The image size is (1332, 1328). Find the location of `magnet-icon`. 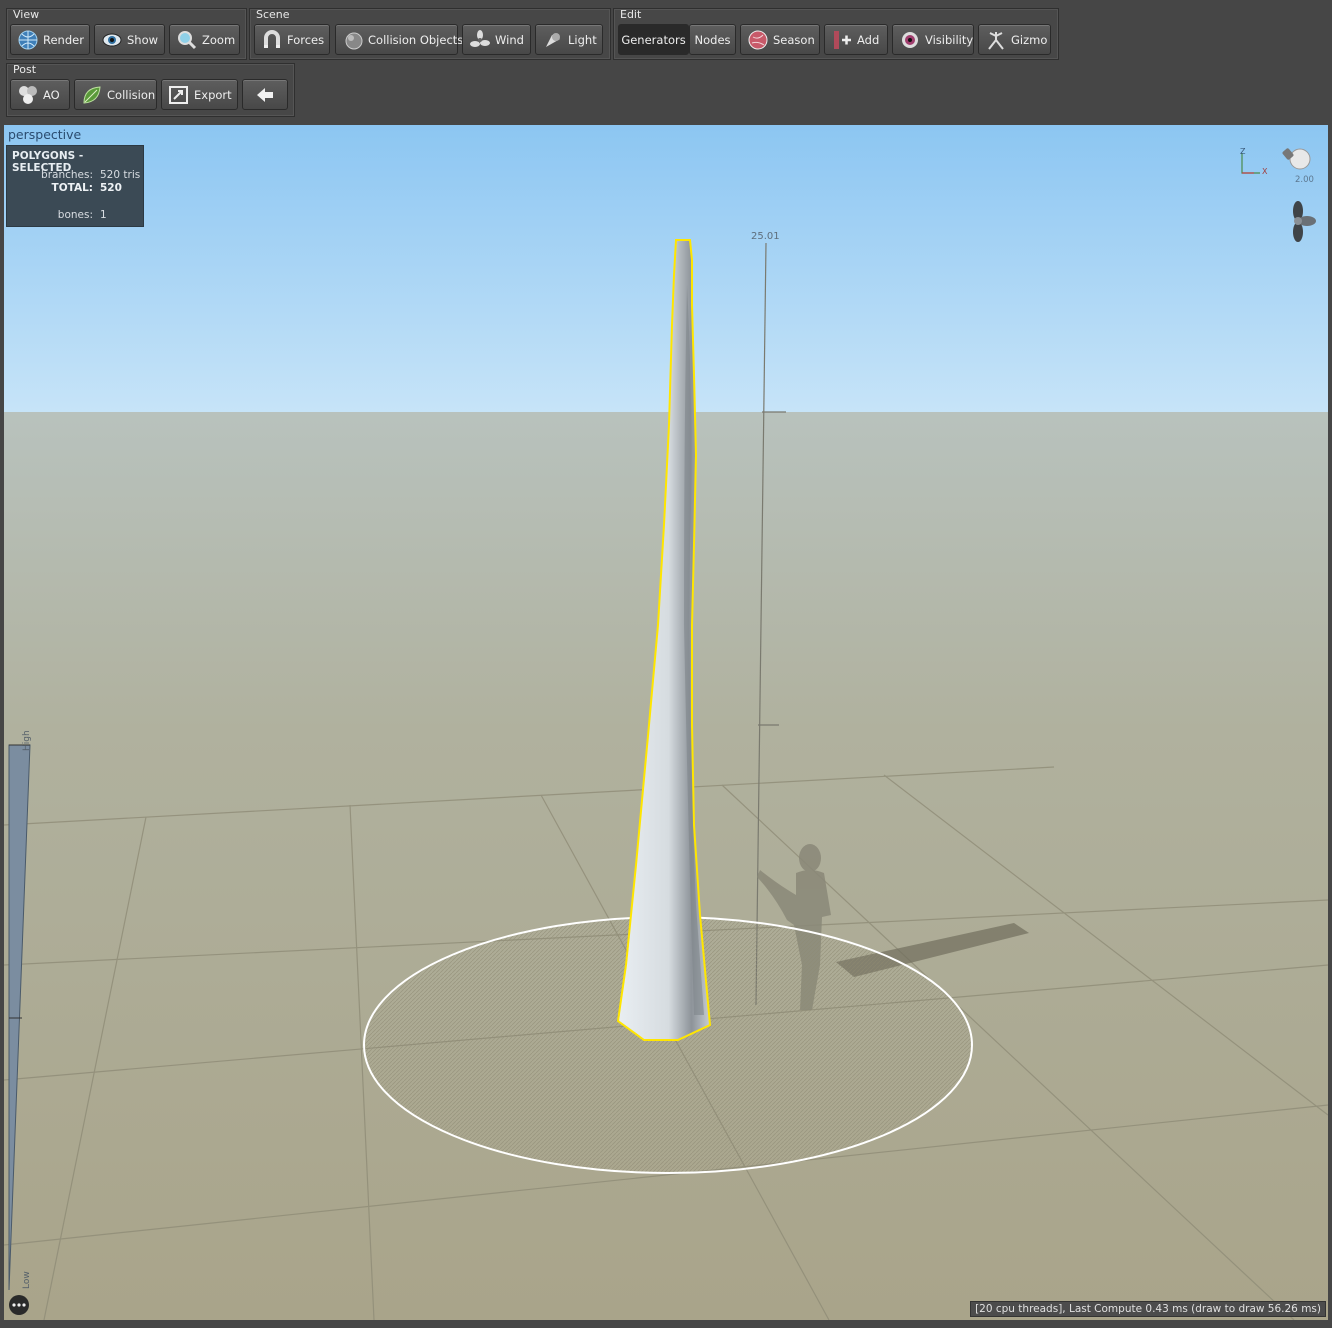

magnet-icon is located at coordinates (272, 38).